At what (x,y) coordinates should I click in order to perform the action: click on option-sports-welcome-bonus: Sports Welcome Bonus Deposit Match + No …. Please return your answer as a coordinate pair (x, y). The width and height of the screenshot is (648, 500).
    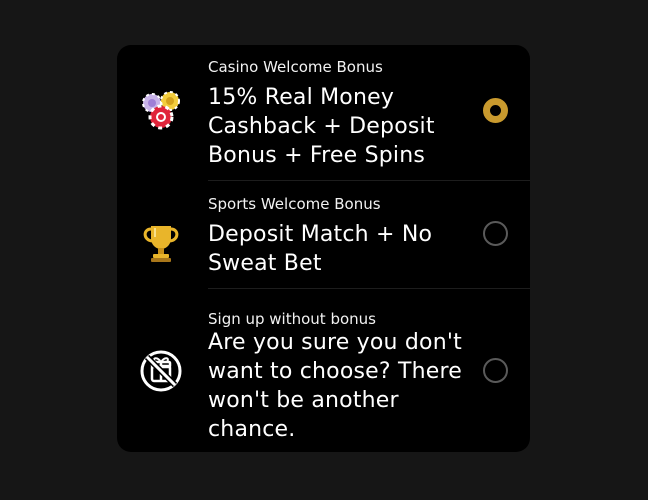
    Looking at the image, I should click on (323, 234).